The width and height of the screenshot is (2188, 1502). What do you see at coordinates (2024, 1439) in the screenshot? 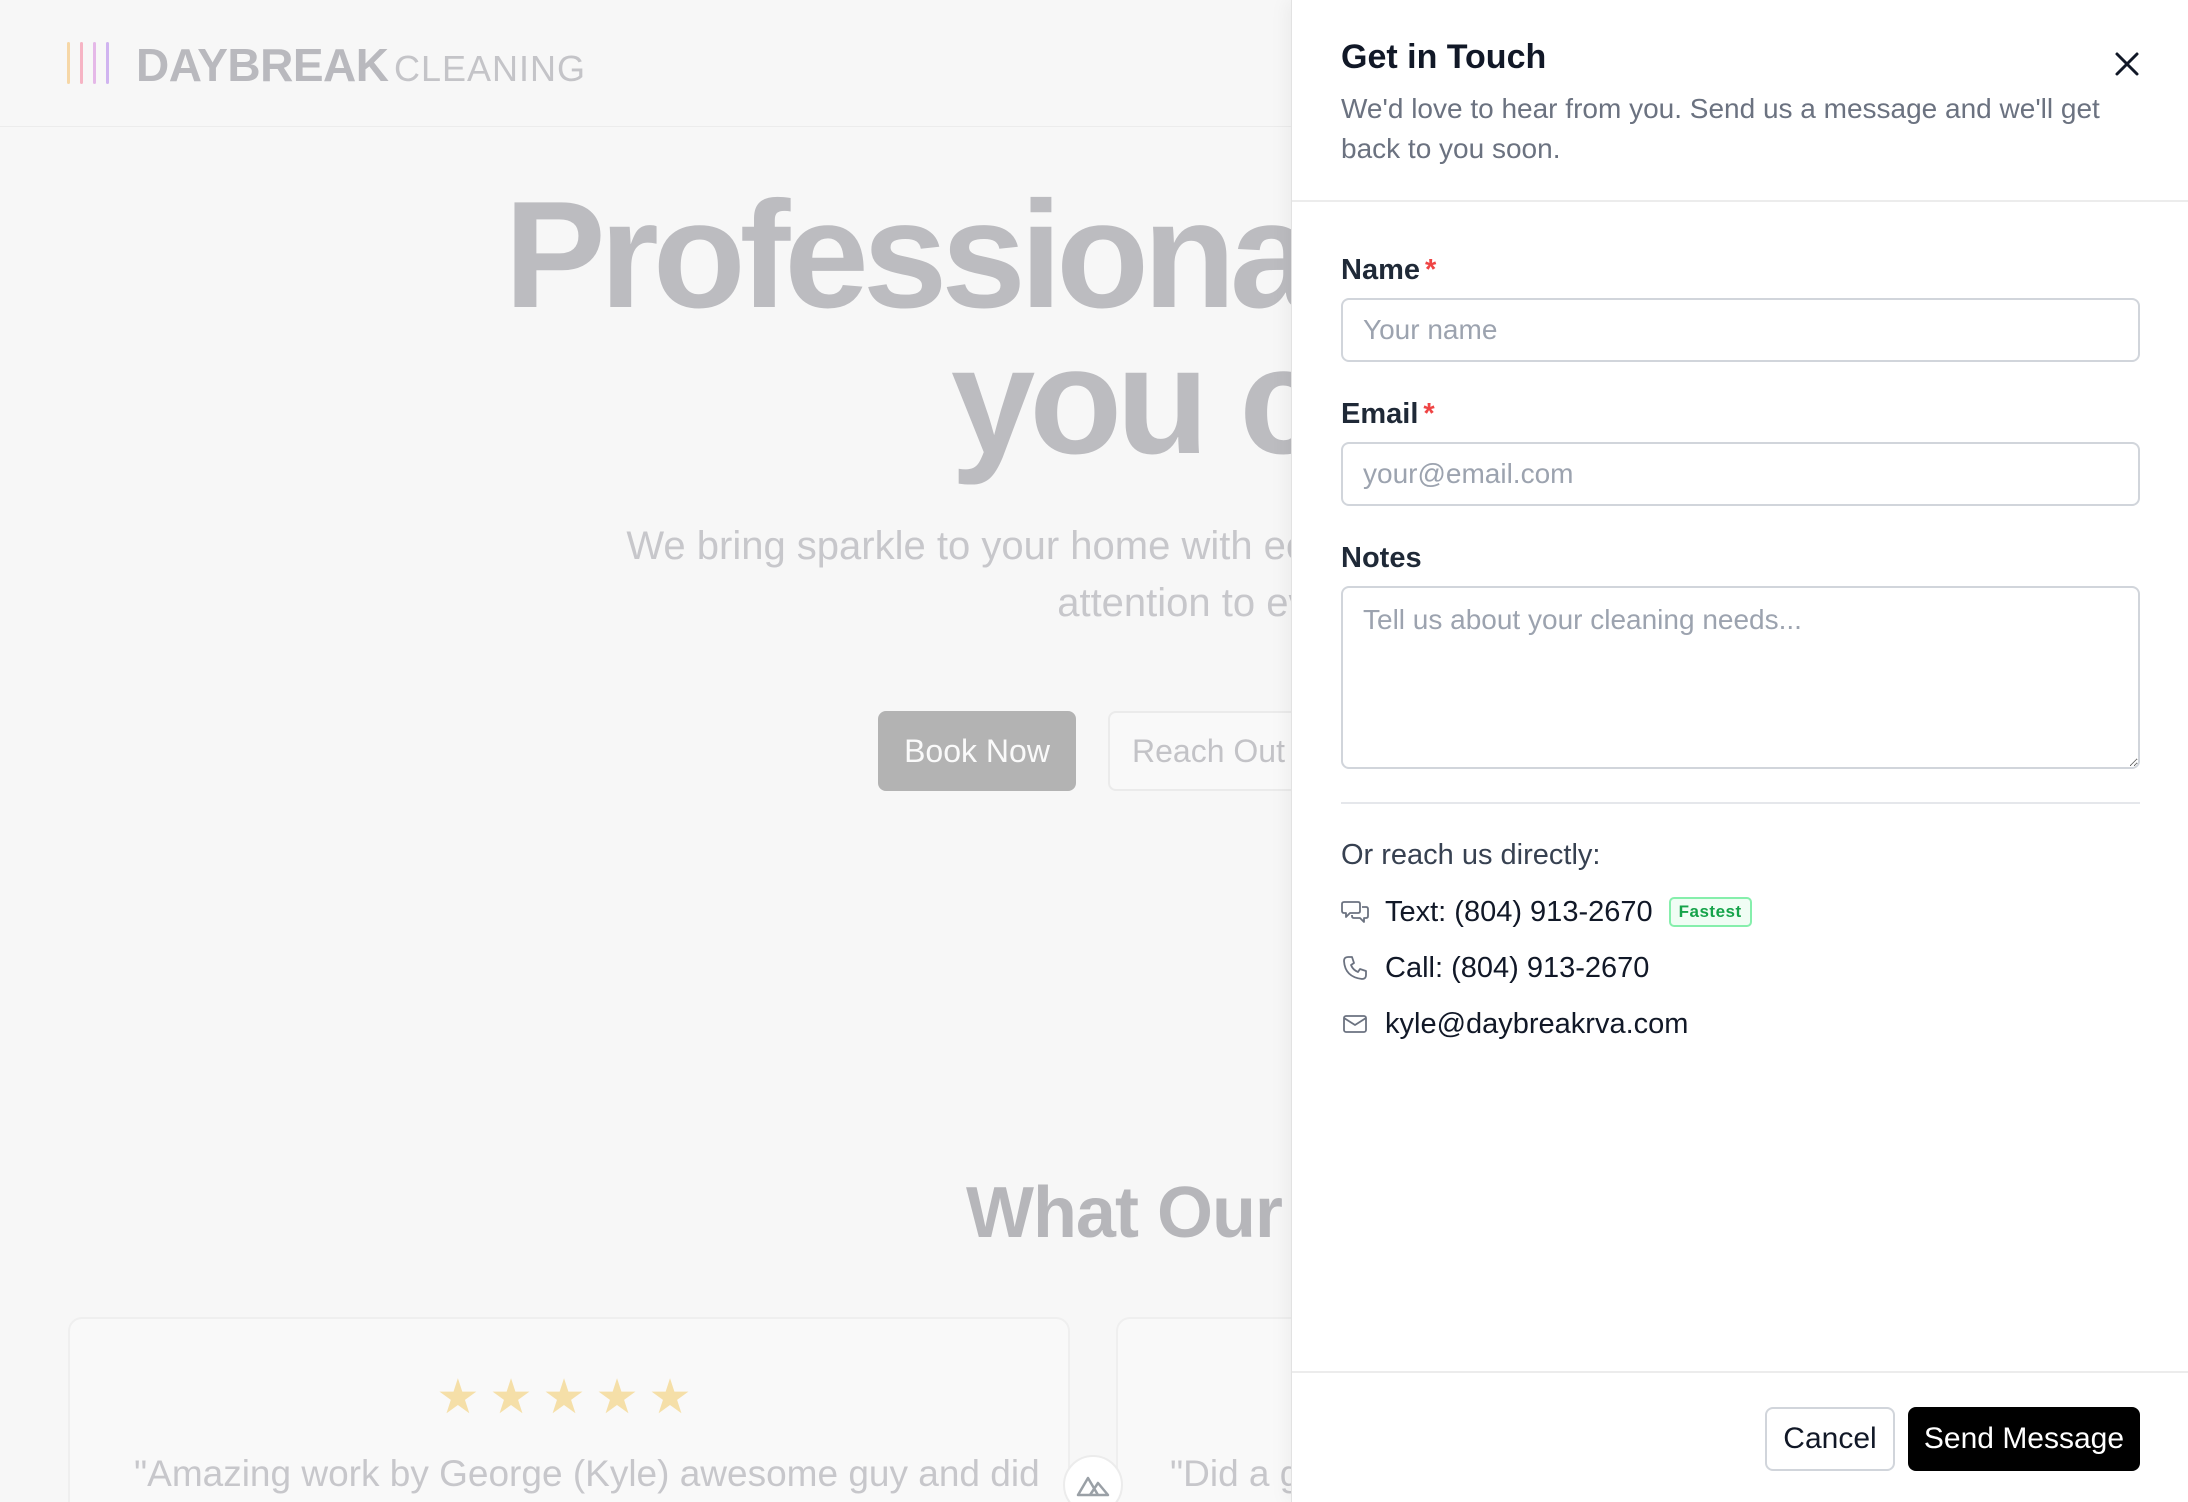
I see `send-message-button: Send Message` at bounding box center [2024, 1439].